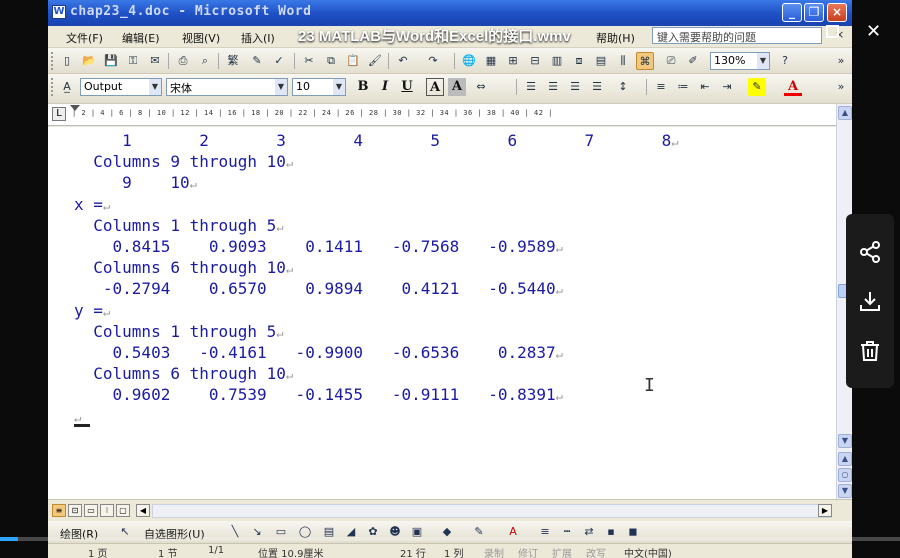  I want to click on highlight-icon: ✎, so click(757, 87).